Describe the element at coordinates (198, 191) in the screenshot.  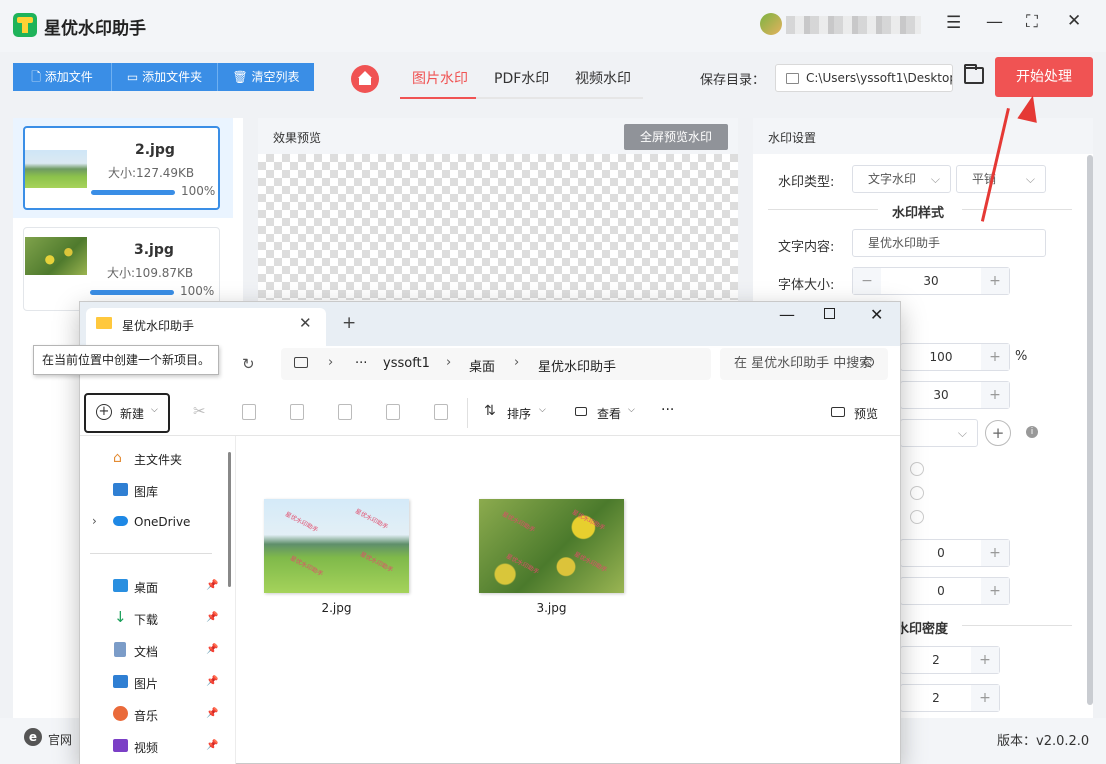
I see `progress-percent: 100%` at that location.